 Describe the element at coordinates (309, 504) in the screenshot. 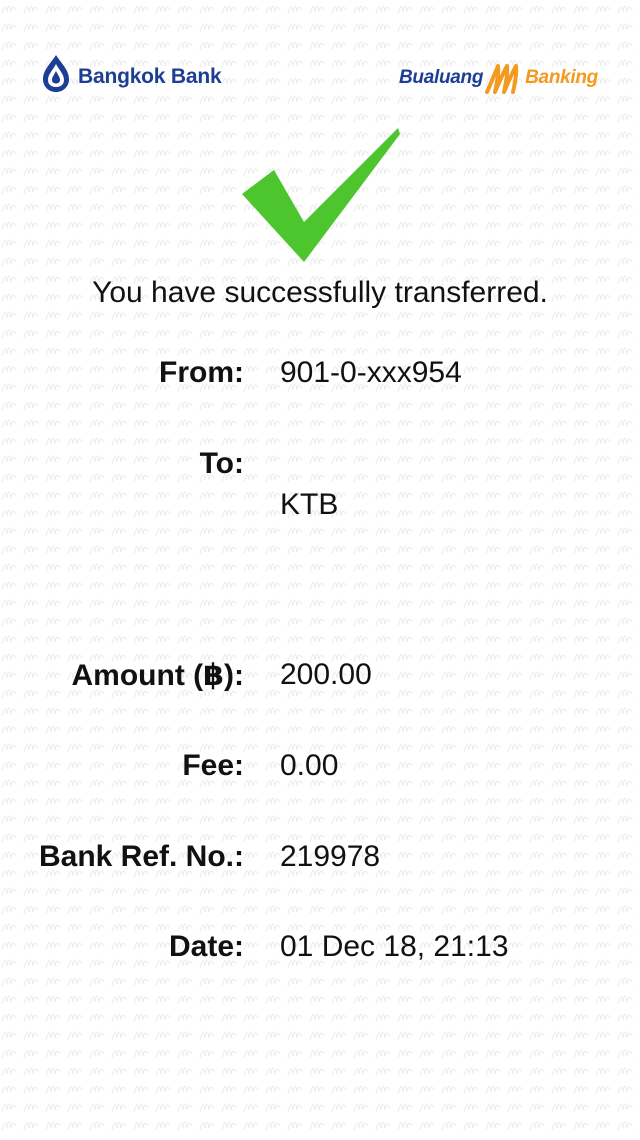

I see `to-bank-value: KTB` at that location.